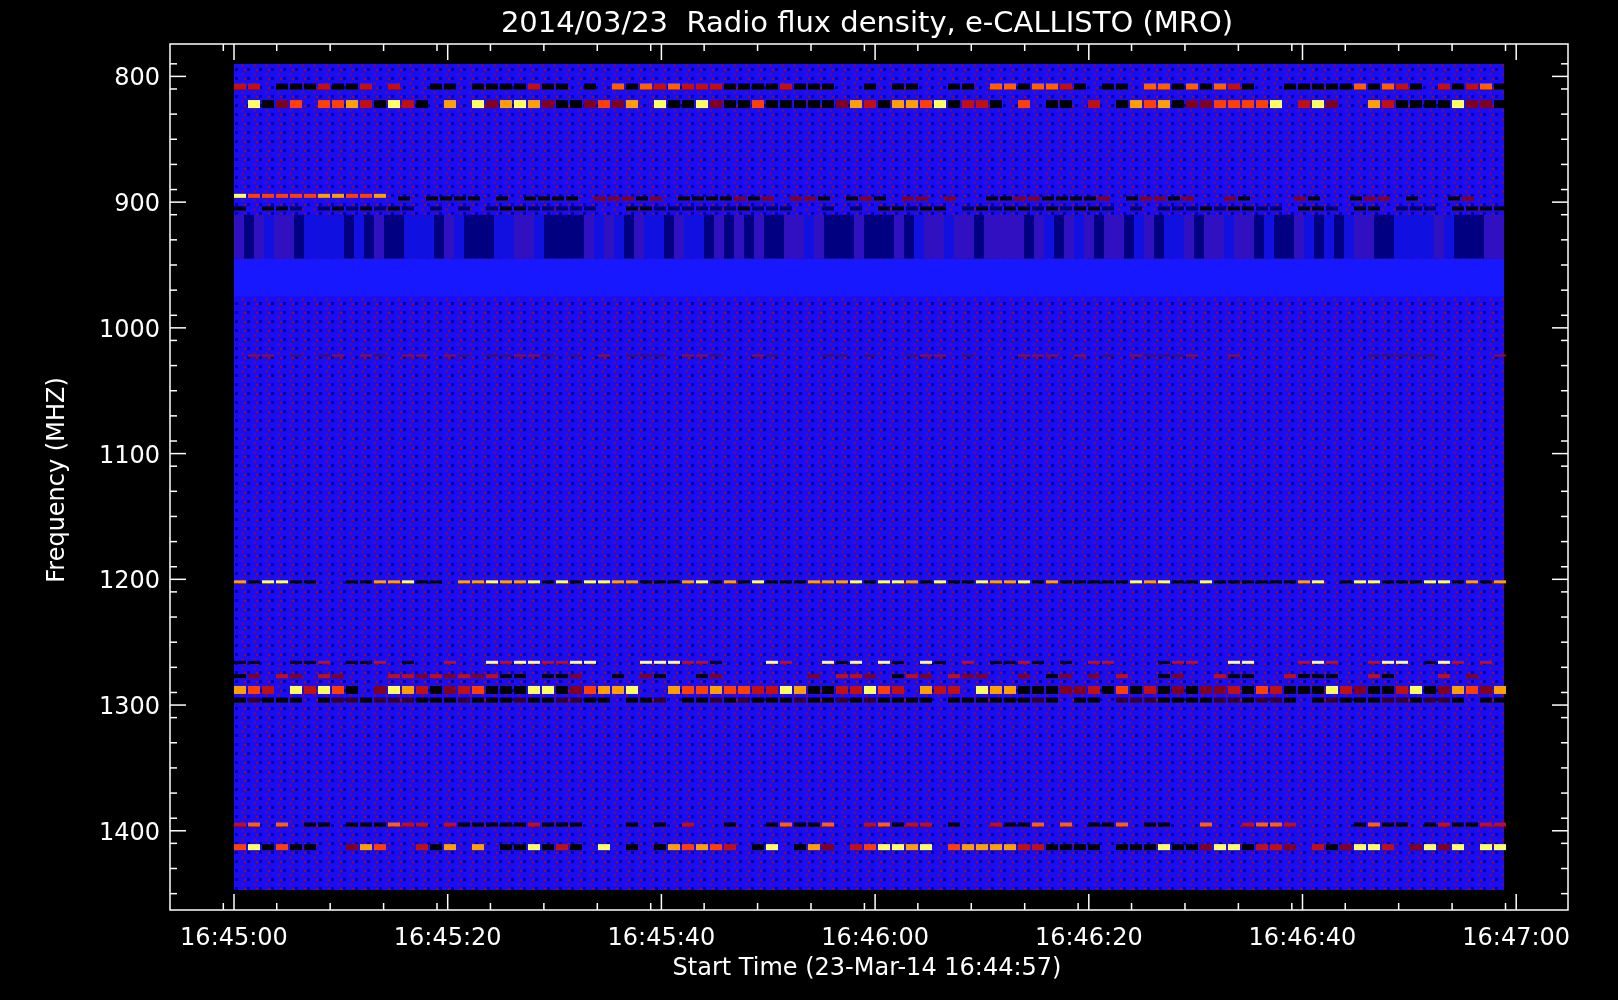  What do you see at coordinates (129, 580) in the screenshot?
I see `y-tick-label: 1200` at bounding box center [129, 580].